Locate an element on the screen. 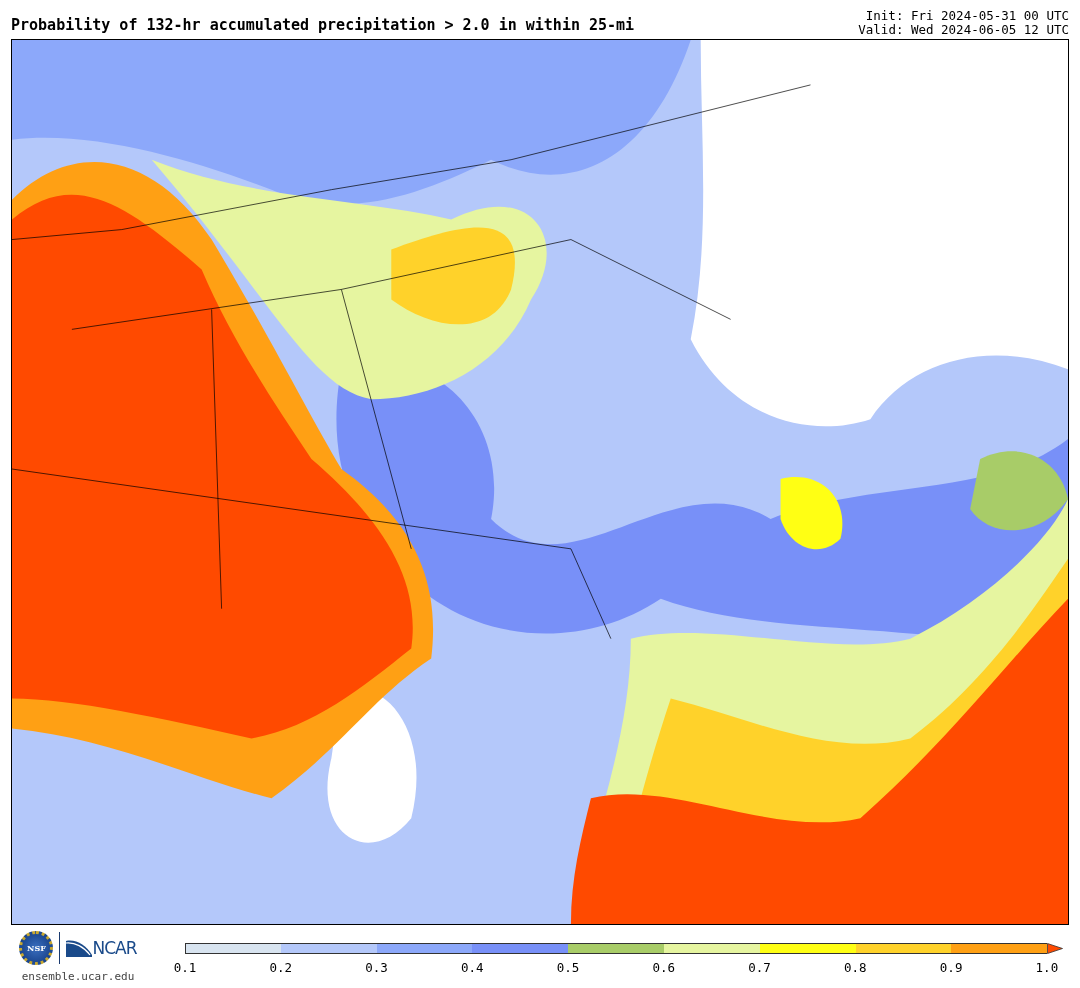  colorbar-tick-label: 0.6 is located at coordinates (663, 967).